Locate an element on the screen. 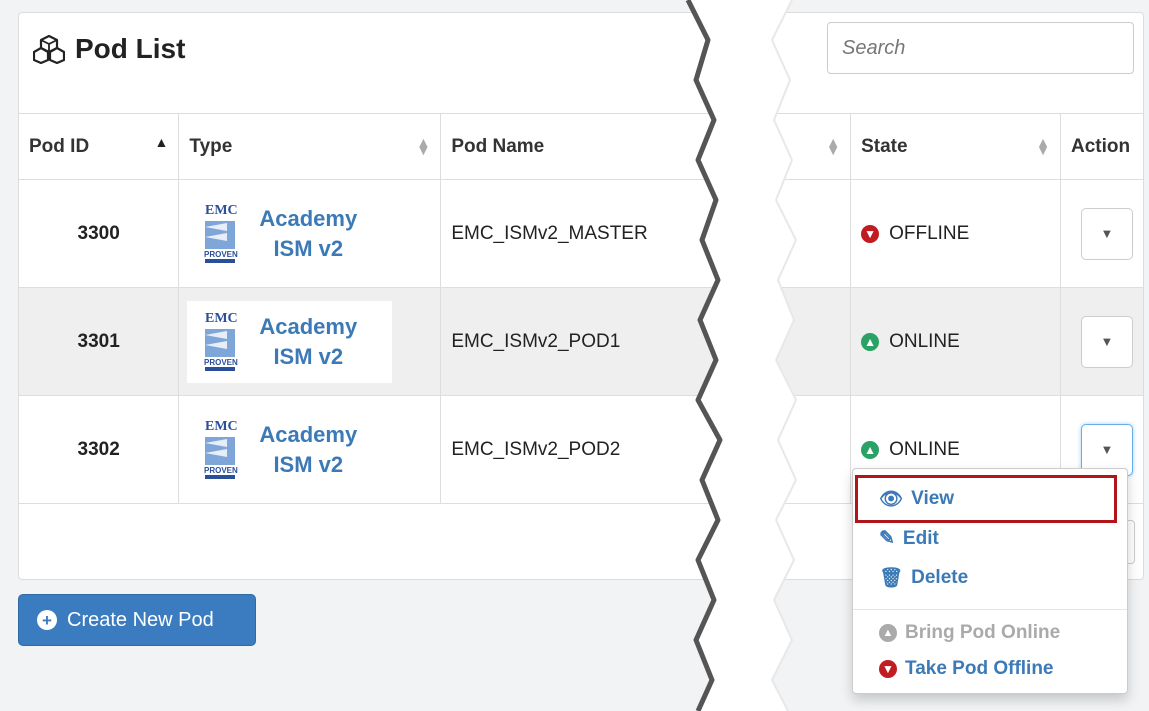 This screenshot has height=711, width=1149. create-new-pod-label: Create New Pod is located at coordinates (140, 619).